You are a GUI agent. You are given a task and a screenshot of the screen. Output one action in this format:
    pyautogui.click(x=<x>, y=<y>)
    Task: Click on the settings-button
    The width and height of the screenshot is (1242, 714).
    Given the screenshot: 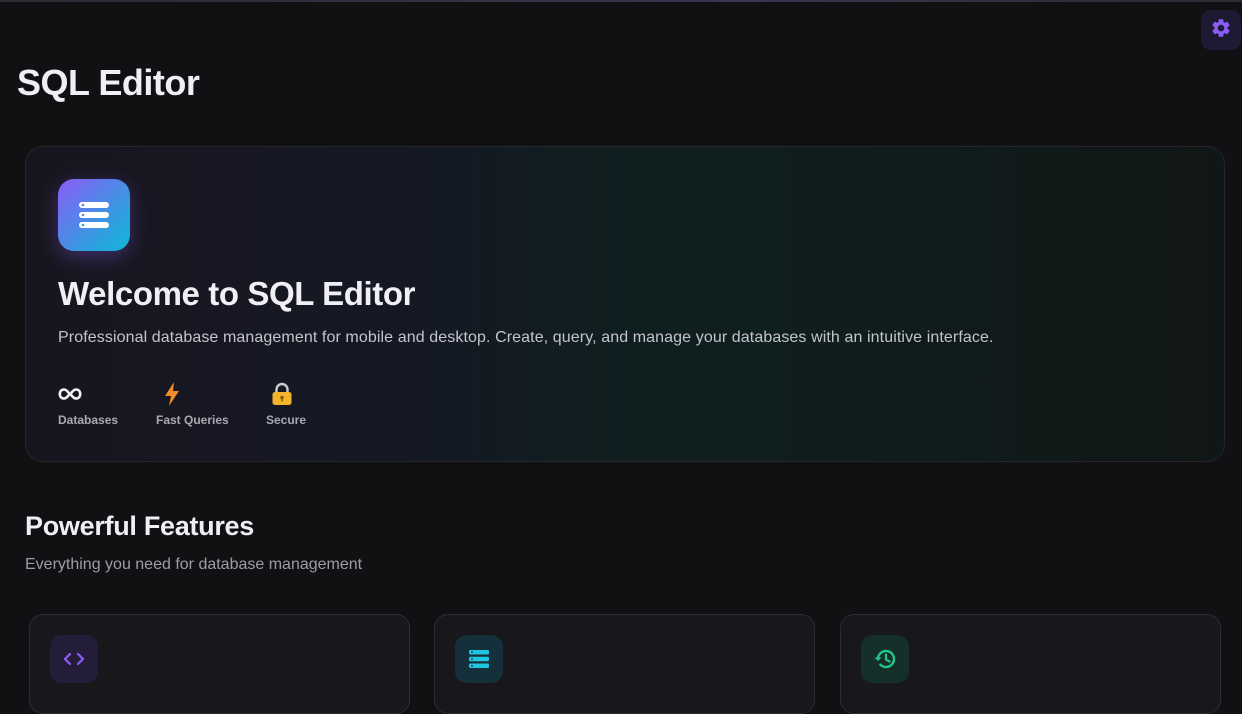 What is the action you would take?
    pyautogui.click(x=1221, y=30)
    